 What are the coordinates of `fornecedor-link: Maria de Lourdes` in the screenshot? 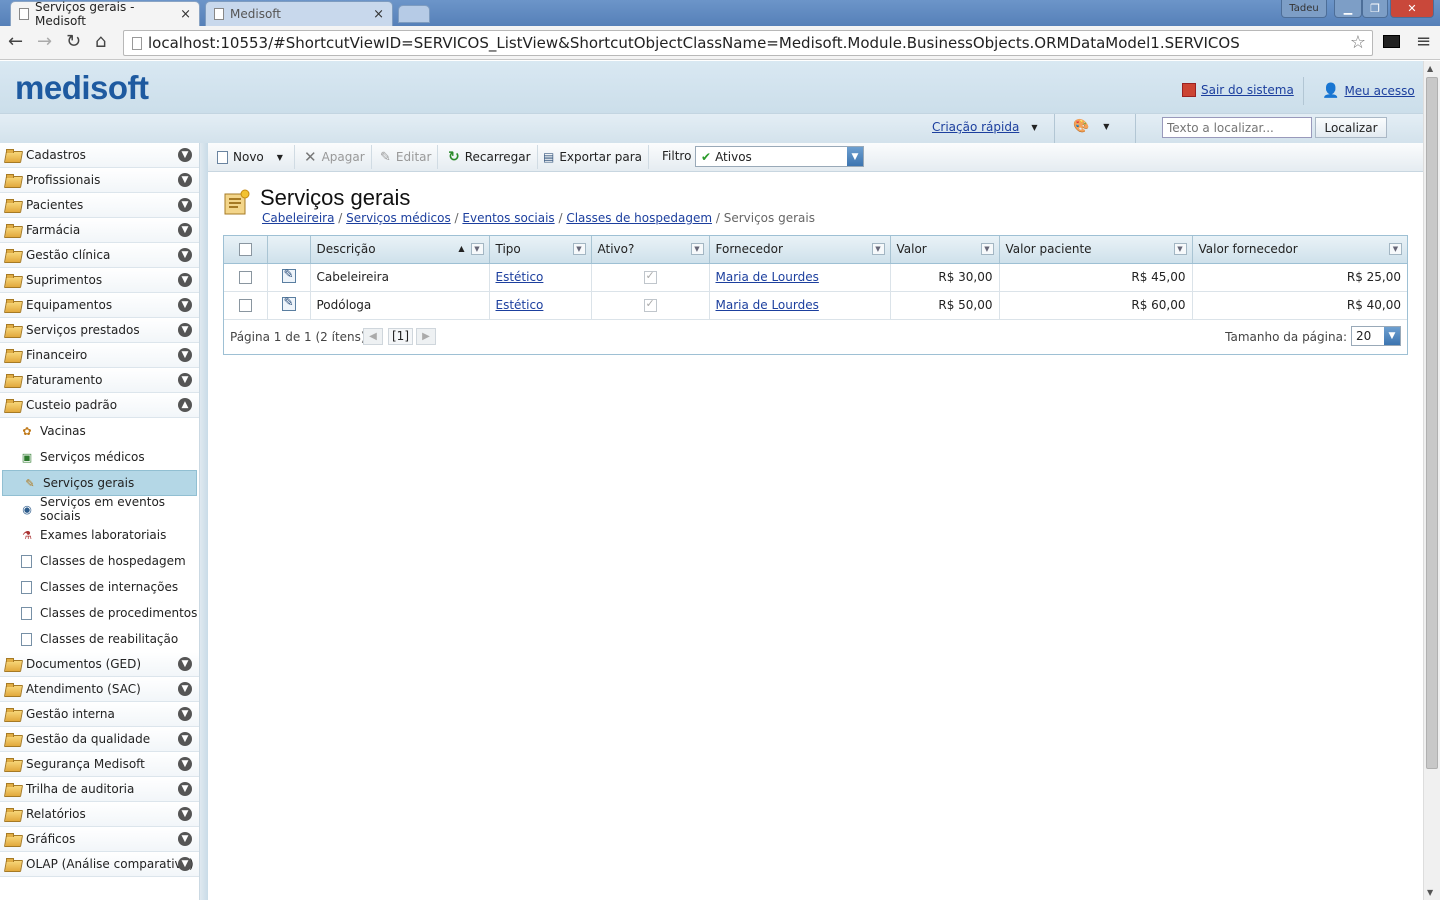 It's located at (767, 277).